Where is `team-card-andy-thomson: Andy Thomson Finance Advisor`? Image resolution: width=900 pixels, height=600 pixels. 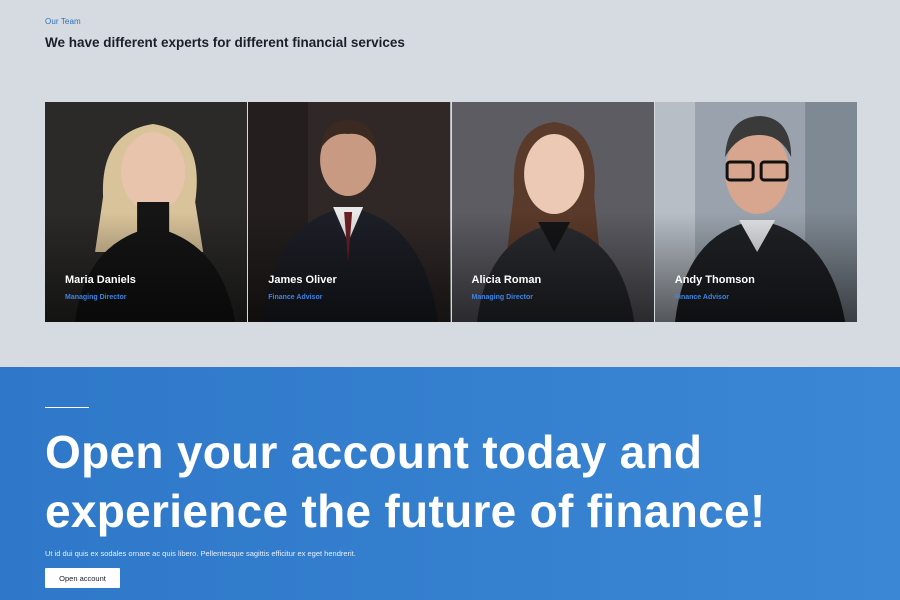 team-card-andy-thomson: Andy Thomson Finance Advisor is located at coordinates (755, 212).